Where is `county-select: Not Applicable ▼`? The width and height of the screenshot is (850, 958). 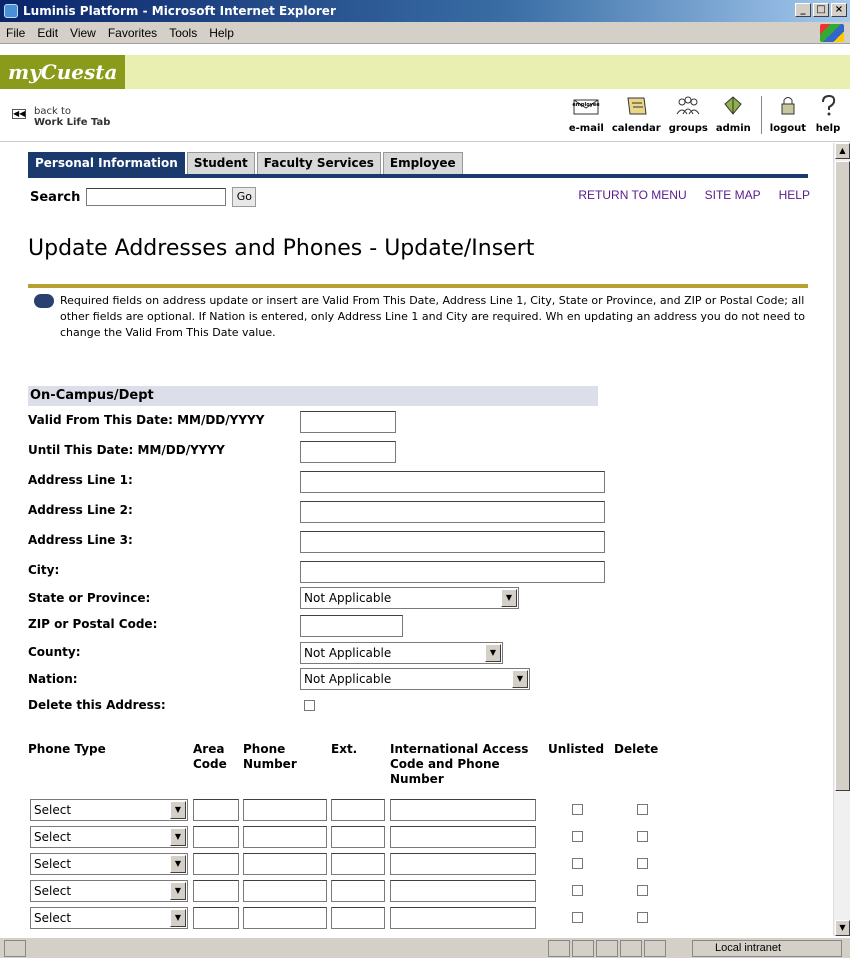 county-select: Not Applicable ▼ is located at coordinates (401, 653).